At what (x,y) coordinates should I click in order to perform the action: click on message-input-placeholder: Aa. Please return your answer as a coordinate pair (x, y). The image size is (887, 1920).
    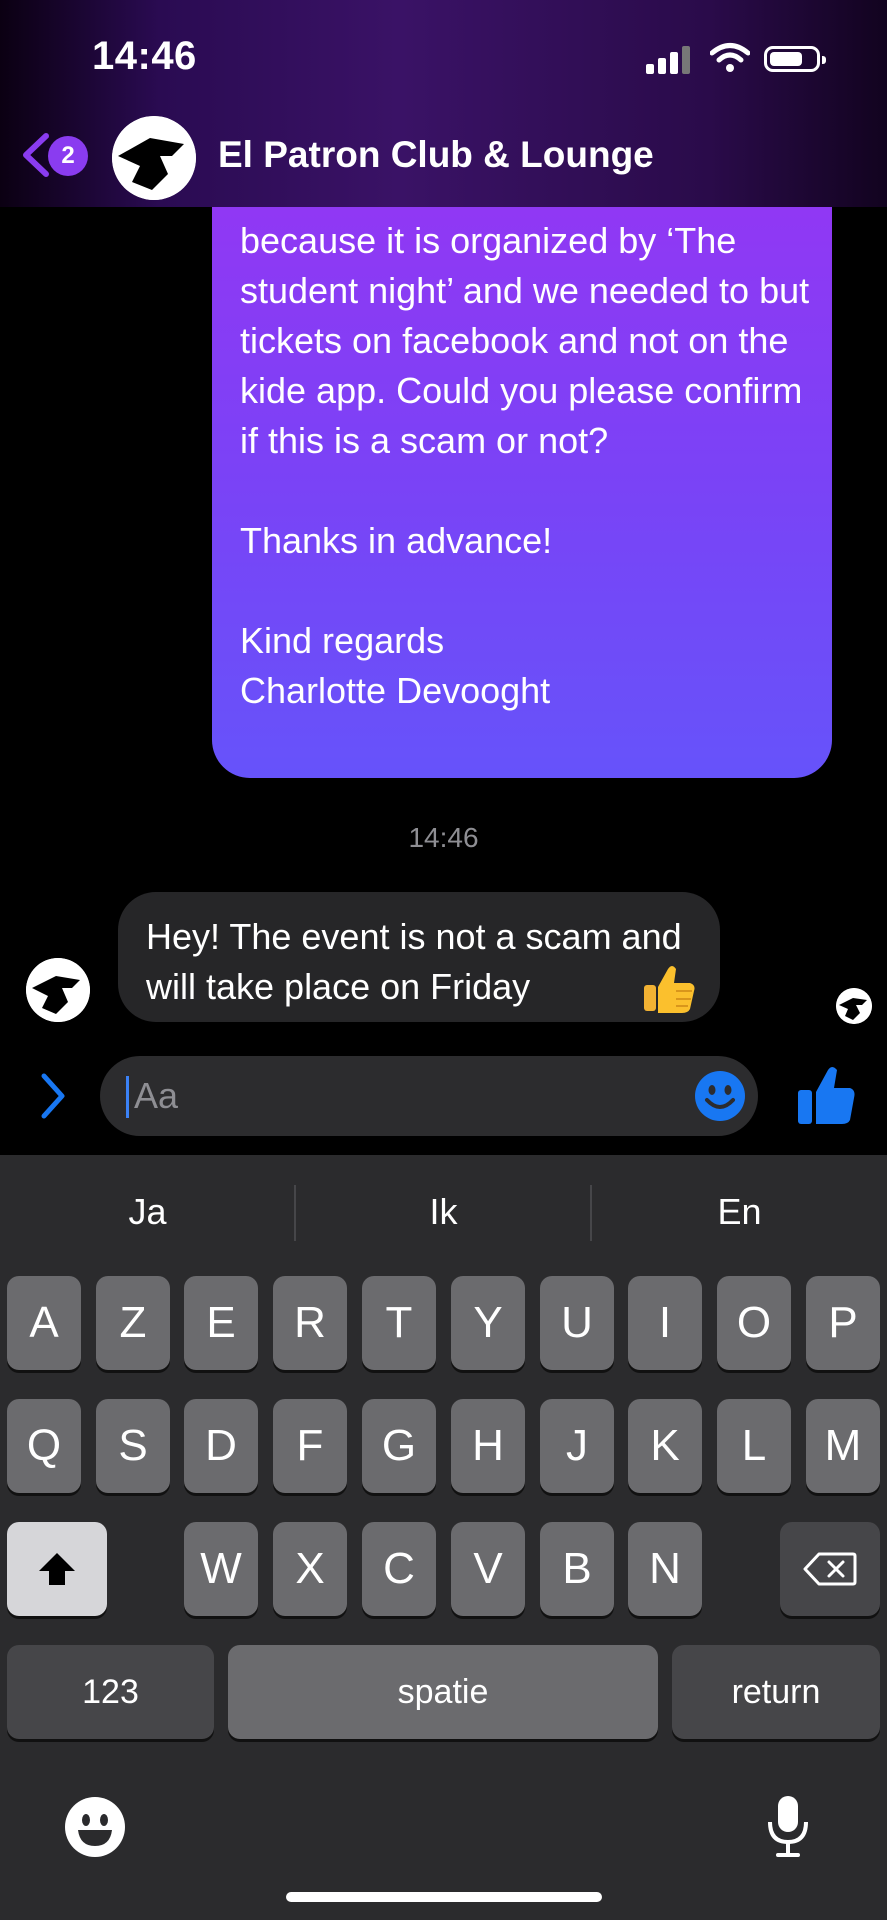
    Looking at the image, I should click on (156, 1095).